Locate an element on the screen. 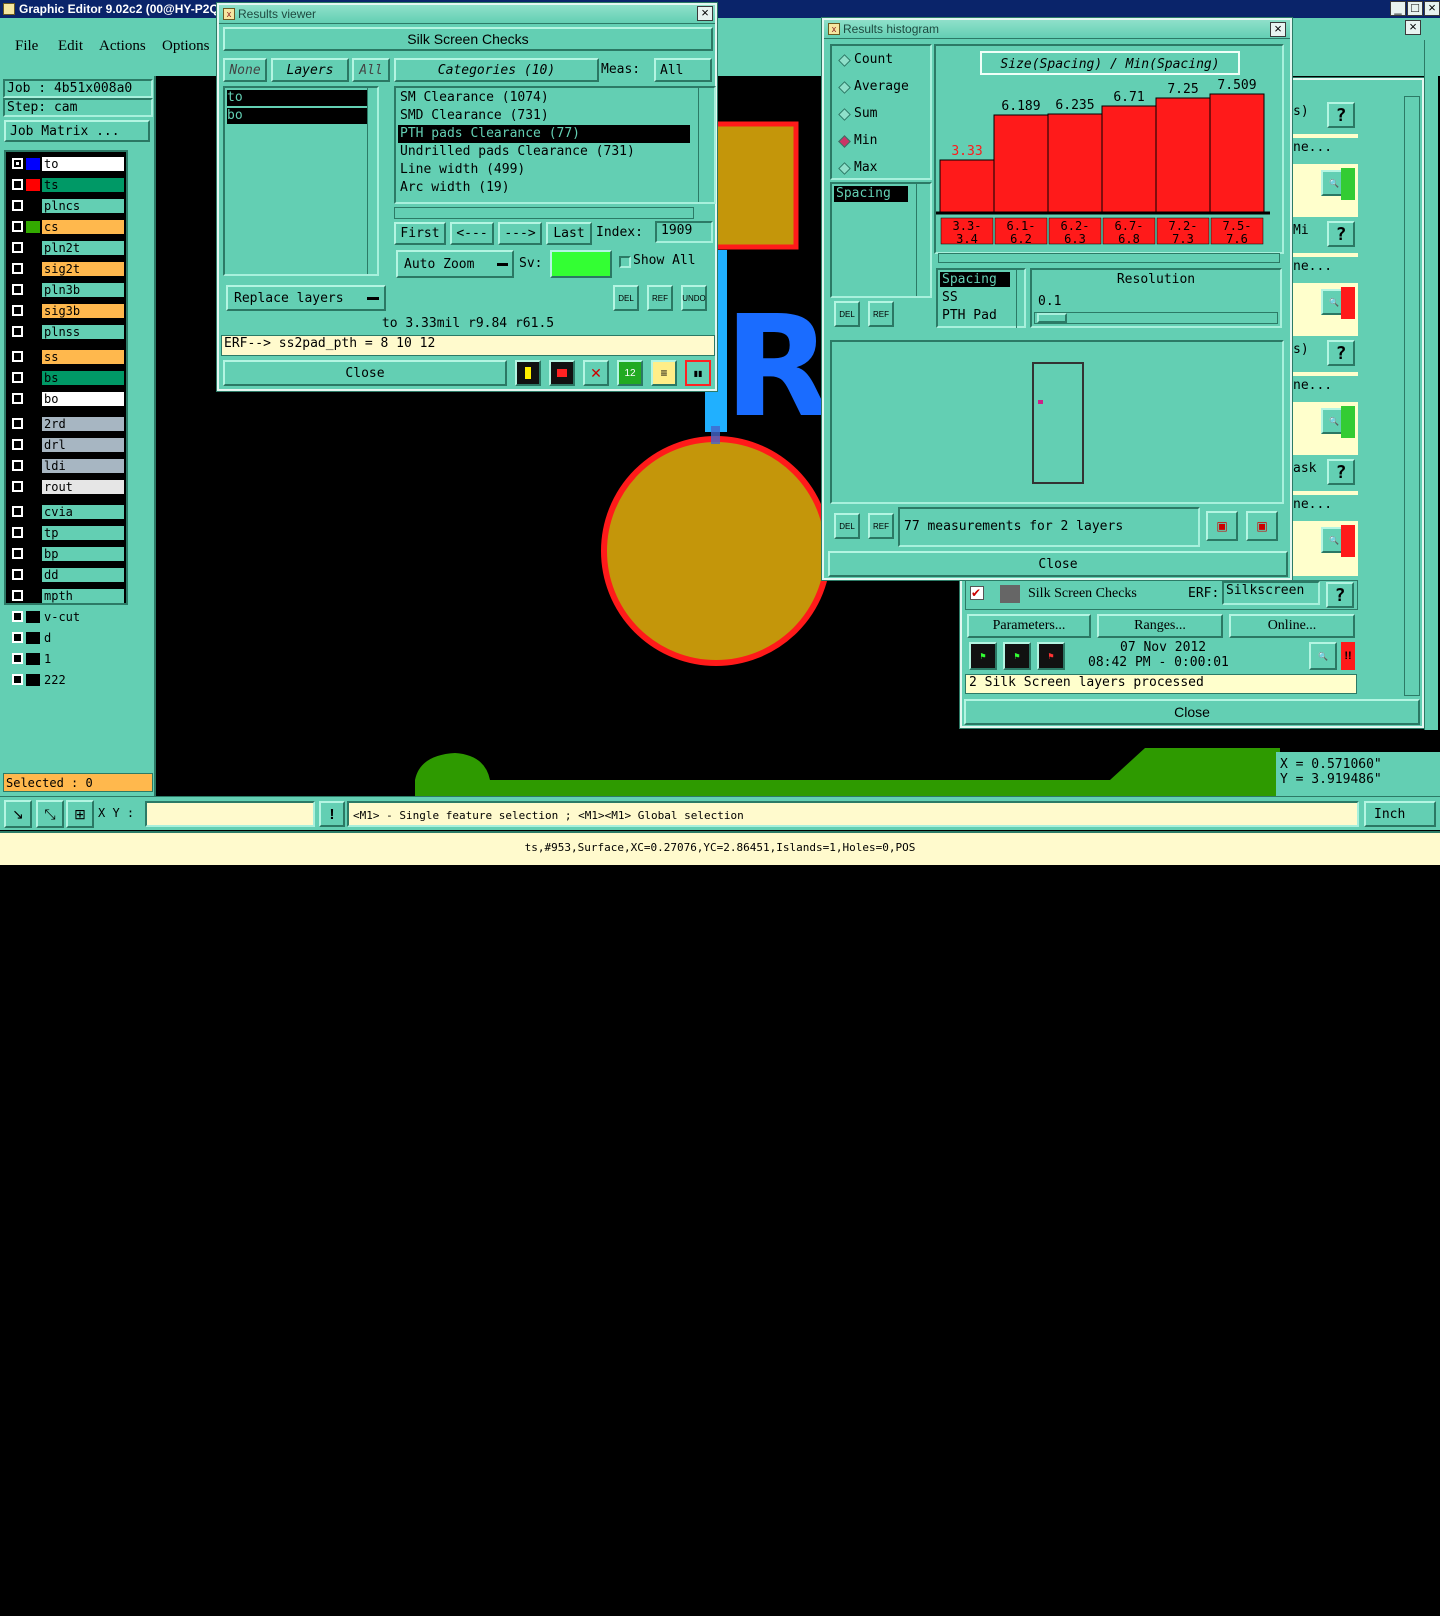 The image size is (1440, 1616). run-all-icon: ⚑ is located at coordinates (1017, 656).